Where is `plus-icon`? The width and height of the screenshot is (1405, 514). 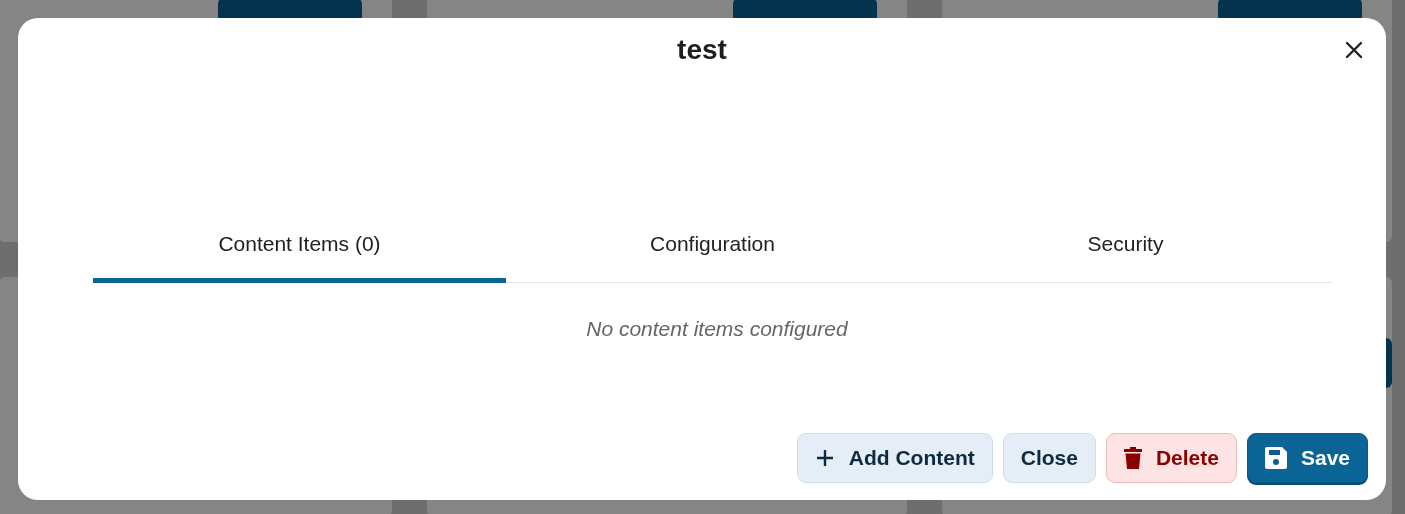
plus-icon is located at coordinates (824, 458).